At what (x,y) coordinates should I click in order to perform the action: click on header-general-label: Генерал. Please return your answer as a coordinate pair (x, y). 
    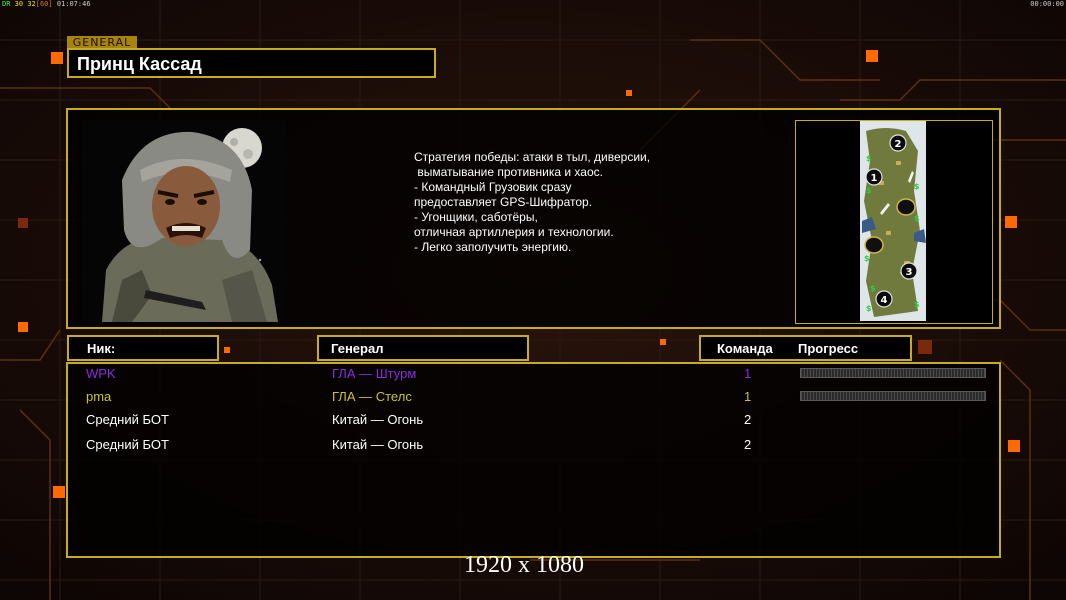
    Looking at the image, I should click on (357, 348).